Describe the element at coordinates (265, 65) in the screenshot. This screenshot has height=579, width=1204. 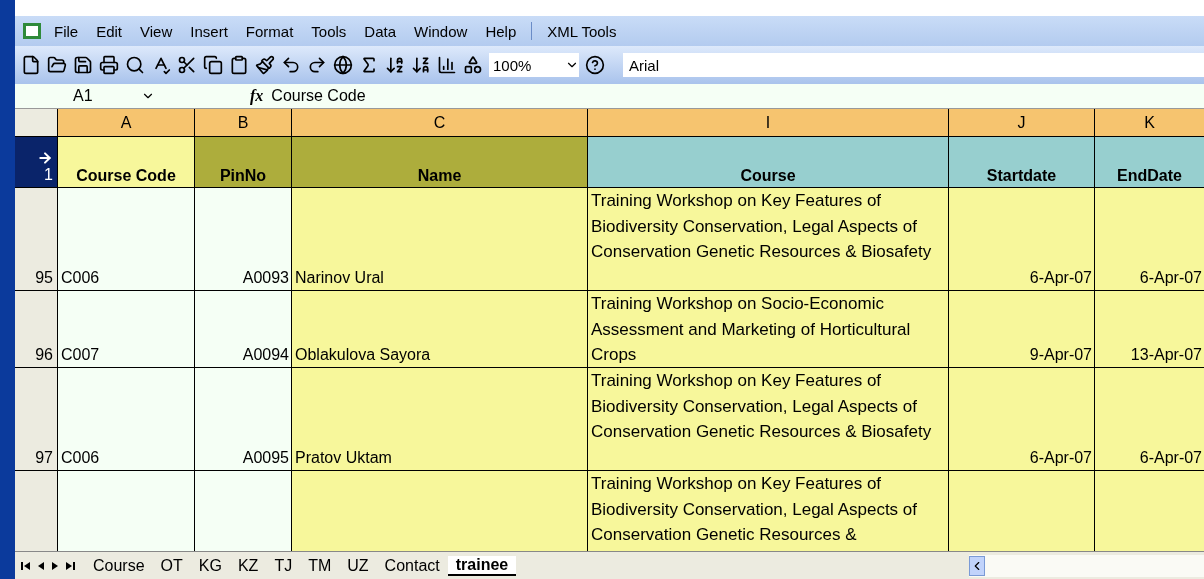
I see `brush-icon` at that location.